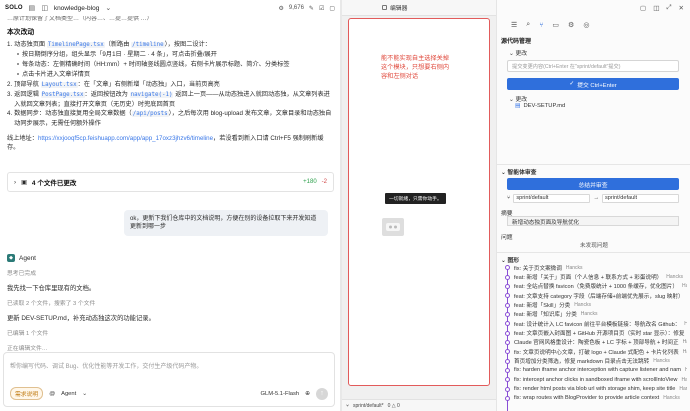  What do you see at coordinates (226, 223) in the screenshot?
I see `user-message: ok，更新下我们仓库中的文档说明，方便在别的设备拉取下来开发知道更新到哪一步` at bounding box center [226, 223].